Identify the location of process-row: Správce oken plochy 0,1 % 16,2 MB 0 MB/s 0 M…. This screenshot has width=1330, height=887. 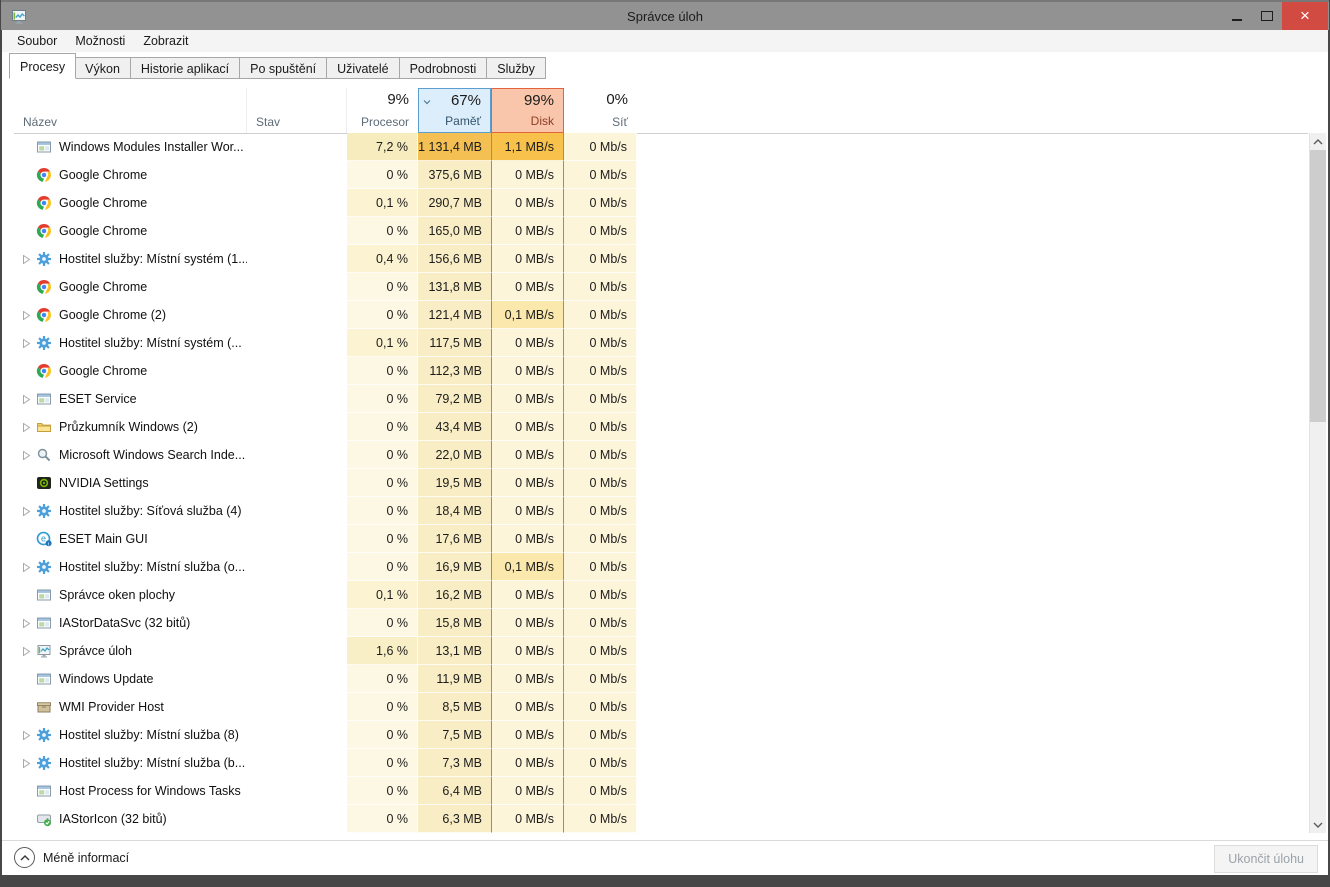
(661, 595).